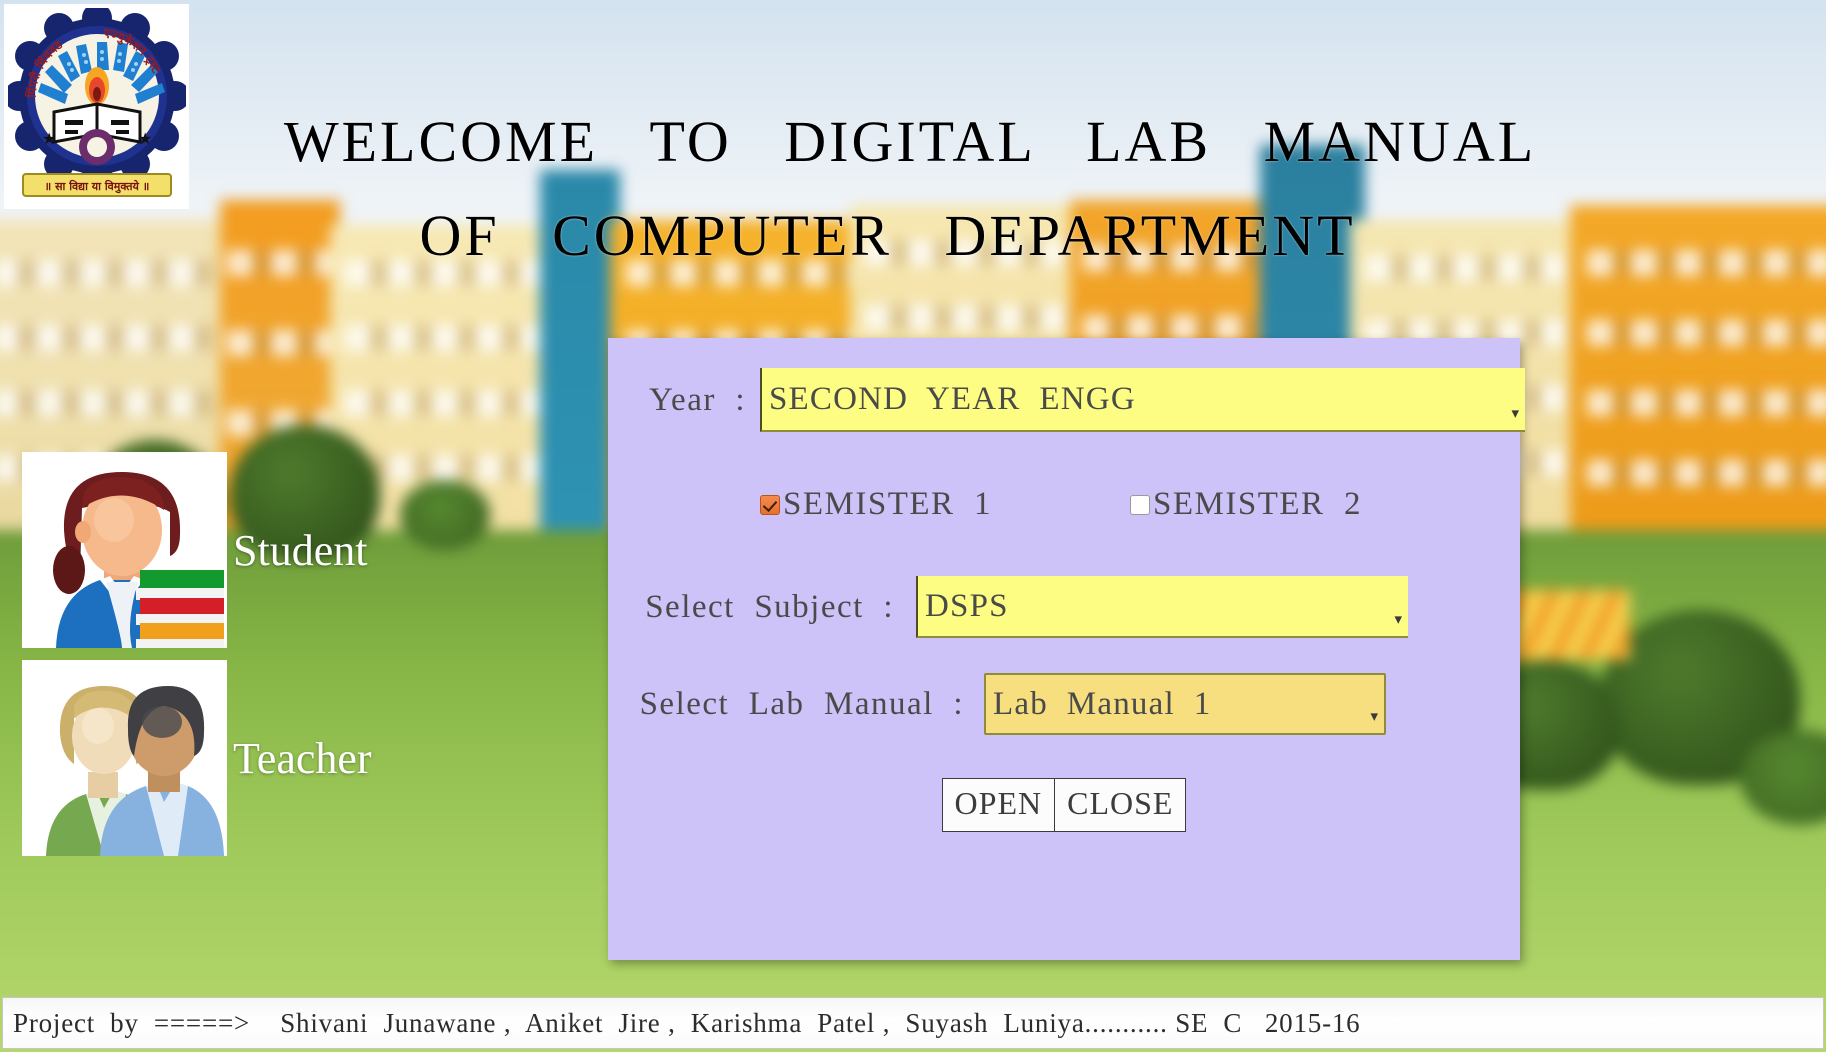 This screenshot has height=1052, width=1826. I want to click on year-value: SECOND YEAR ENGG, so click(952, 398).